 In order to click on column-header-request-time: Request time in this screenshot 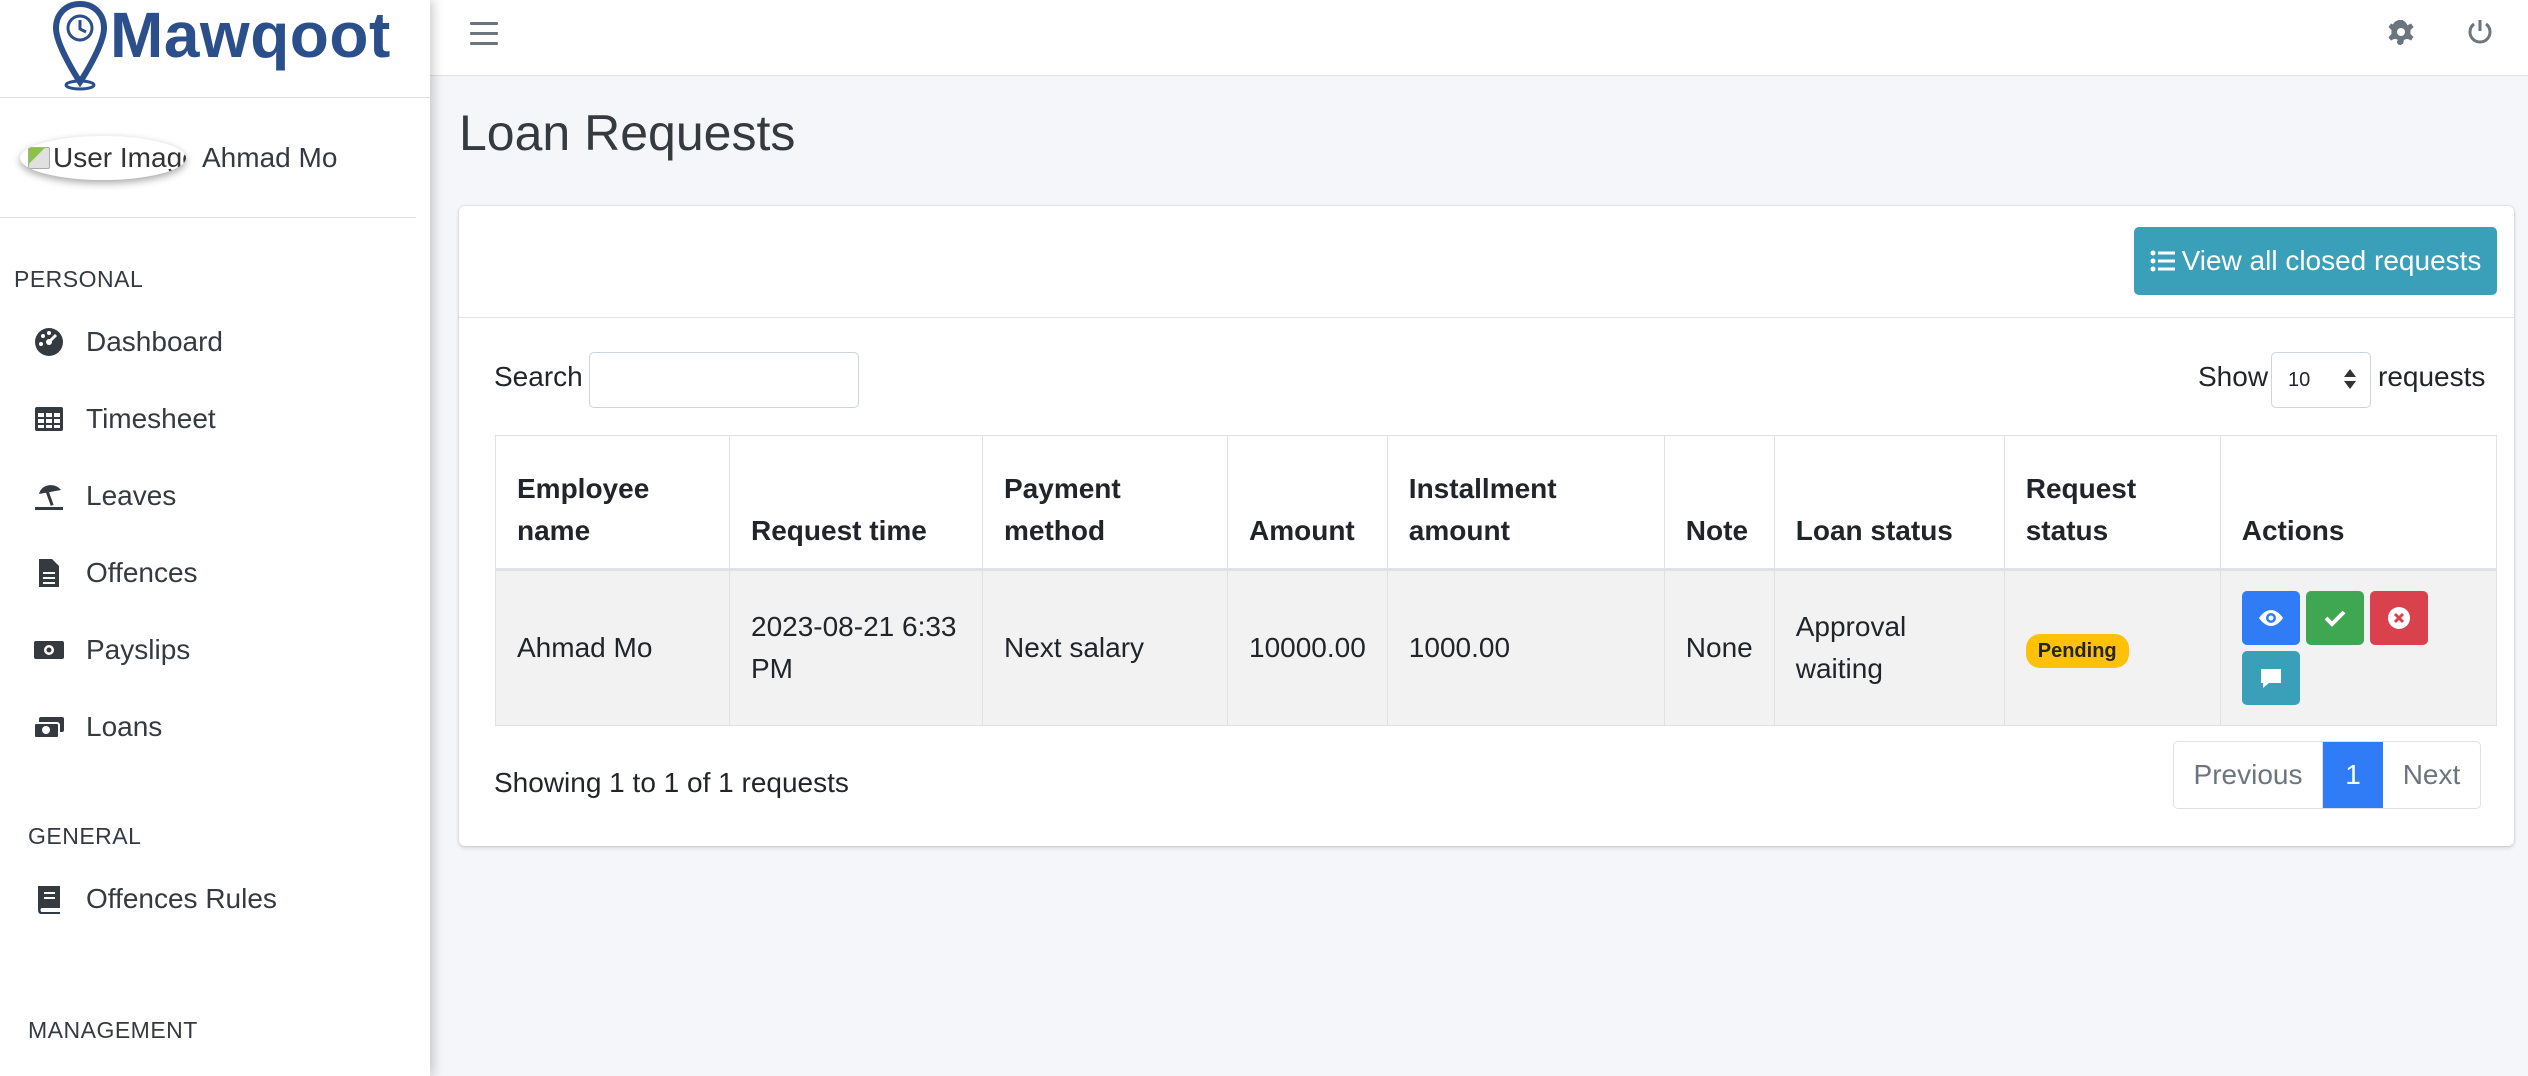, I will do `click(856, 503)`.